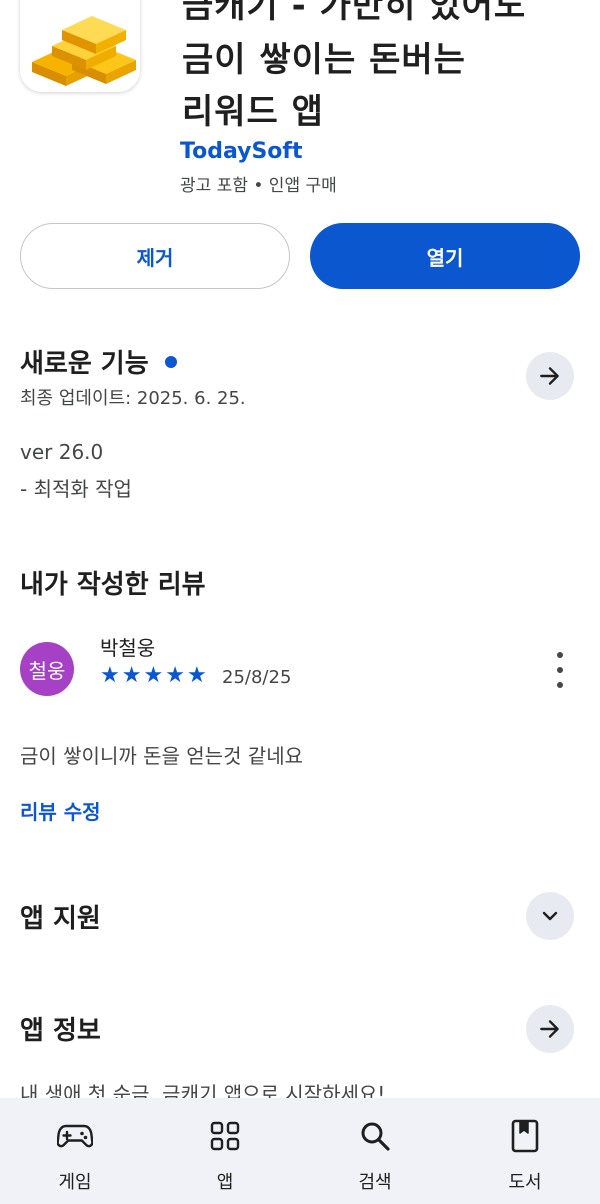  I want to click on review-author: 박철웅, so click(128, 648).